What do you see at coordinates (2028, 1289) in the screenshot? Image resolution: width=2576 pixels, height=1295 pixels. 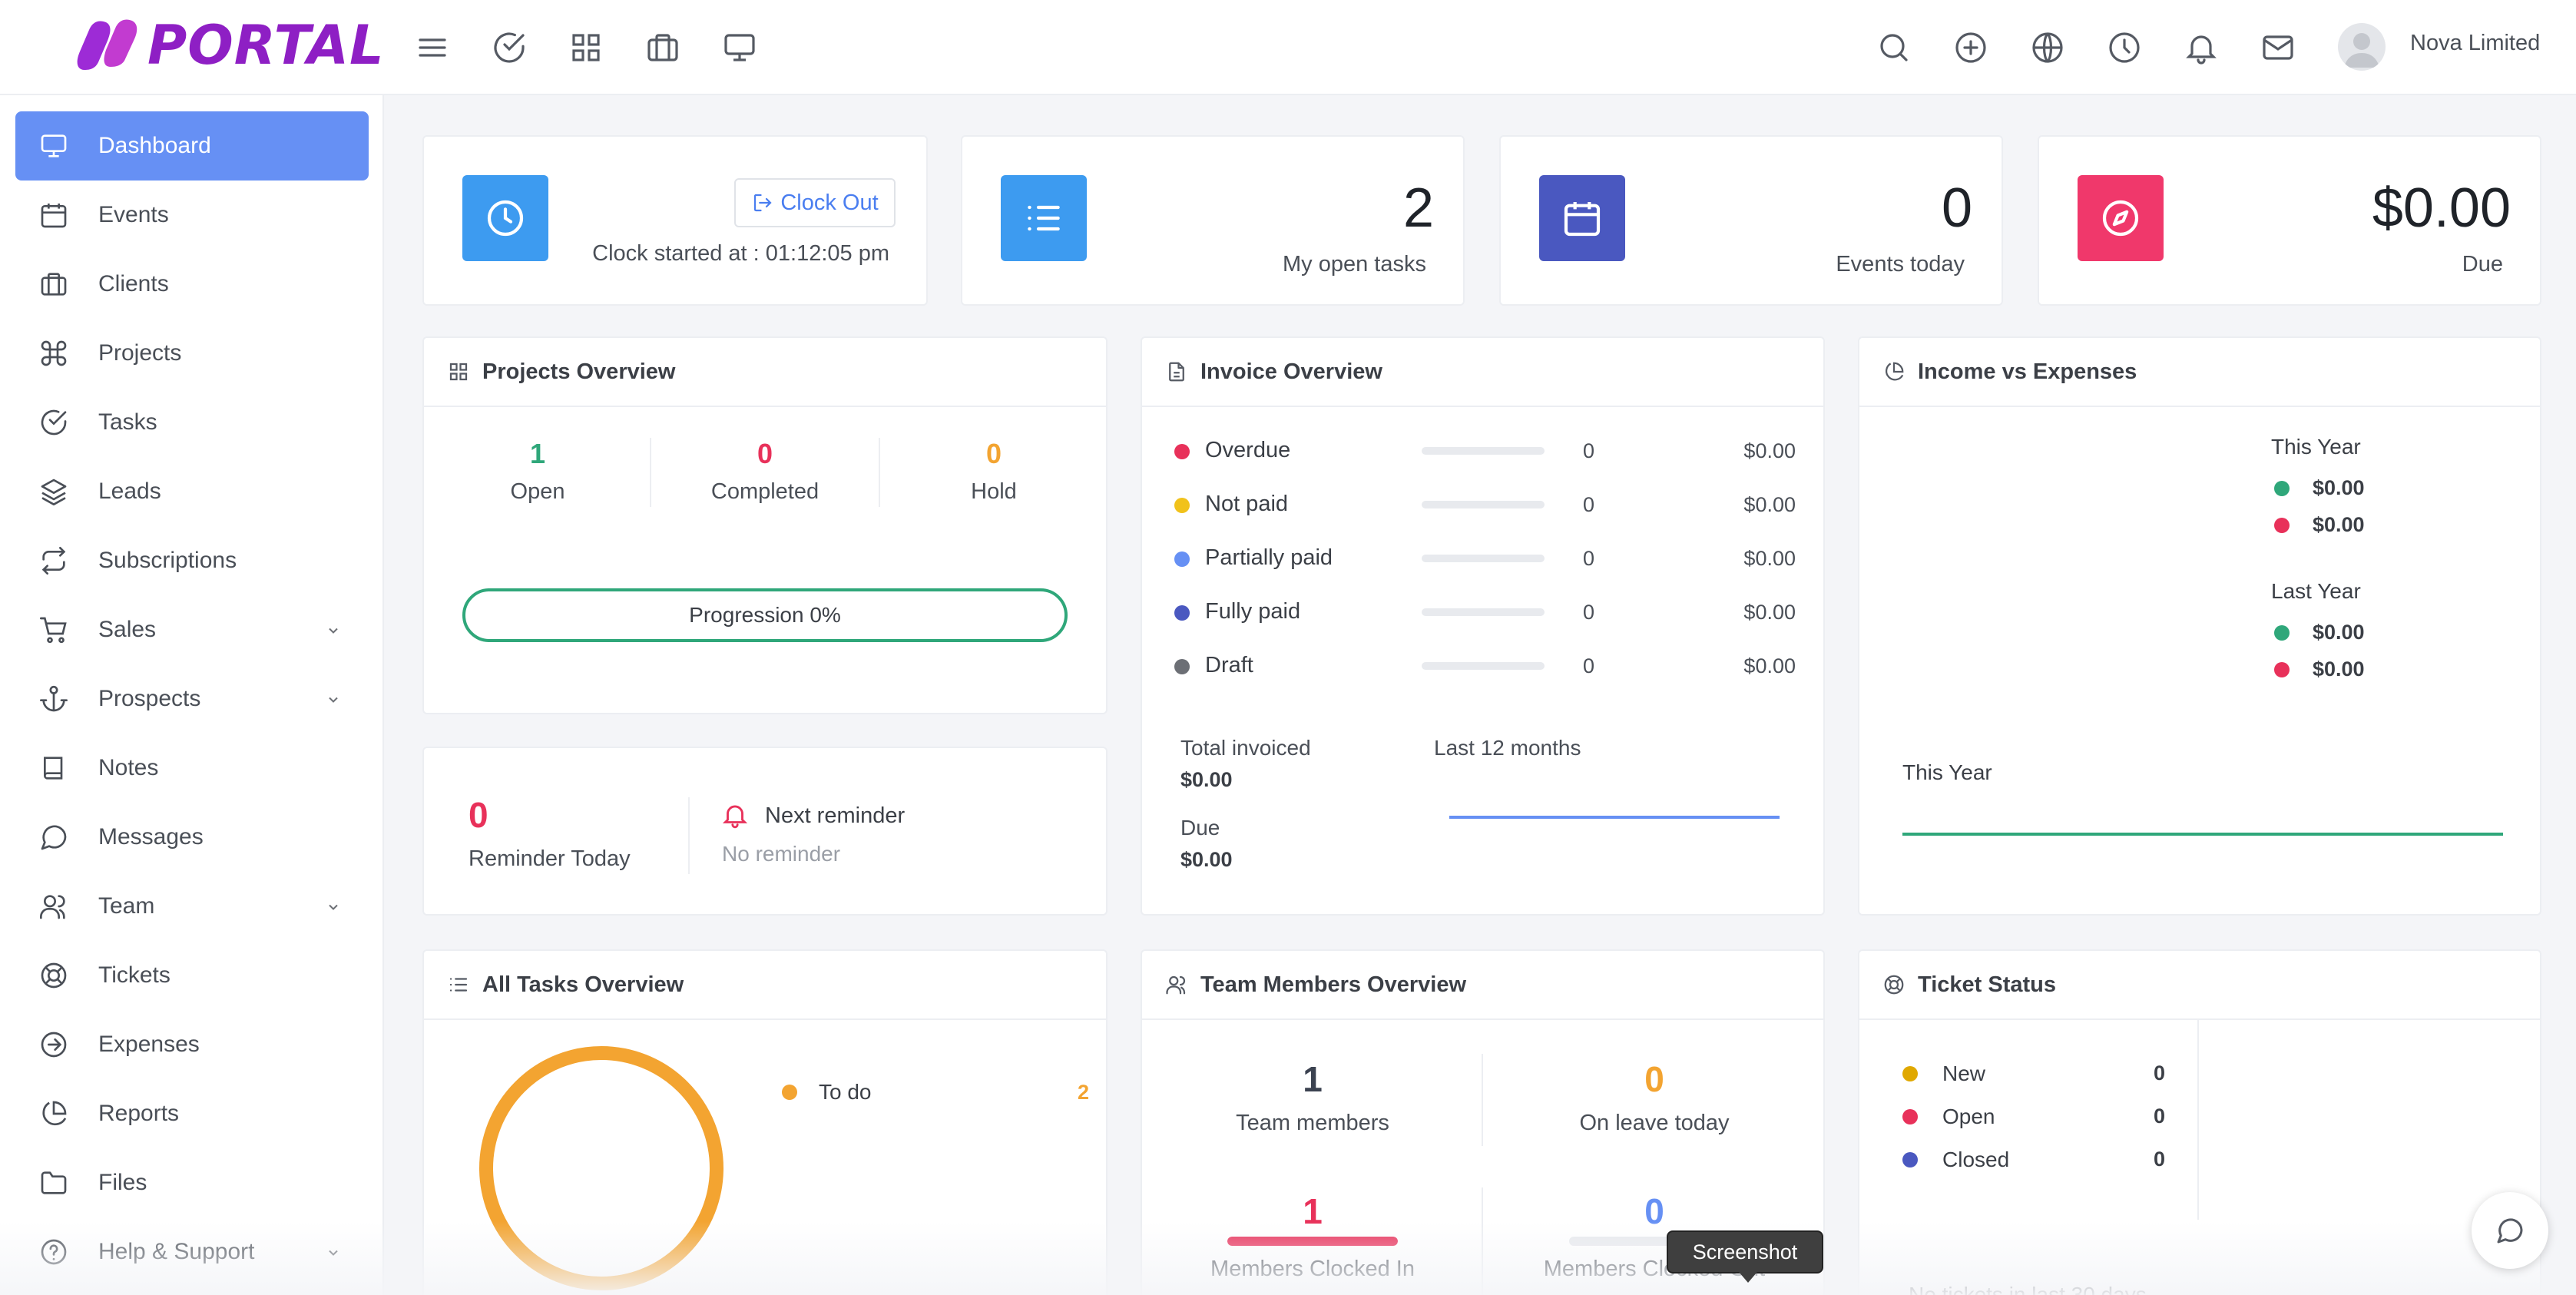 I see `tickets-footer: No tickets in last 30 days` at bounding box center [2028, 1289].